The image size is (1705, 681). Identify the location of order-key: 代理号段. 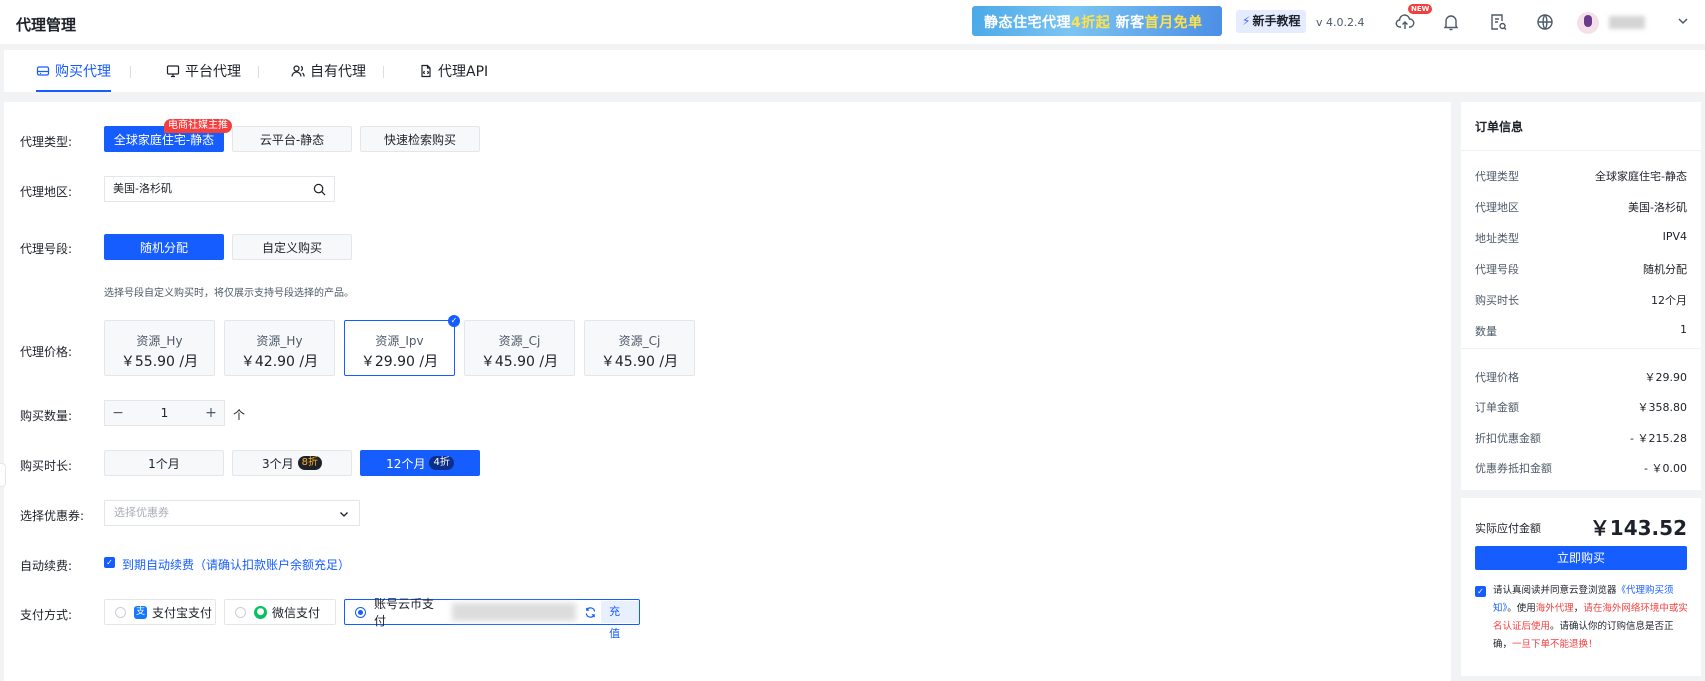
(1497, 269).